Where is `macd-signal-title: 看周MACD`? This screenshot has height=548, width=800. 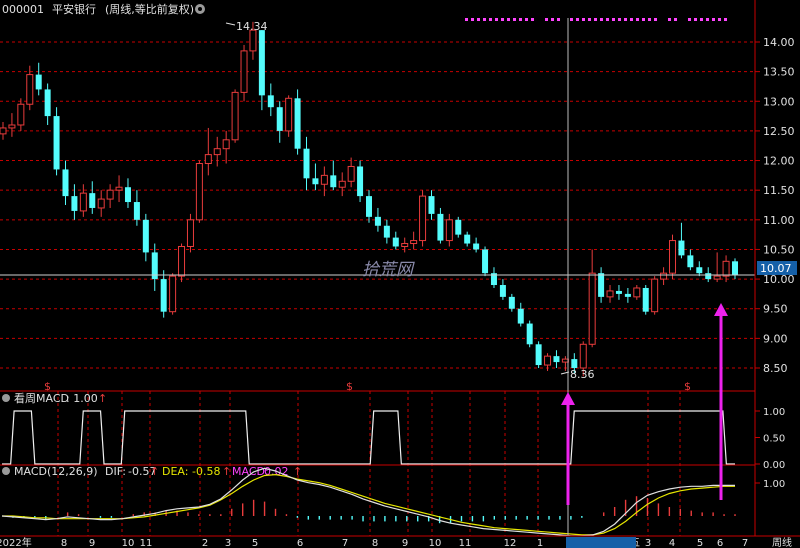
macd-signal-title: 看周MACD is located at coordinates (41, 398).